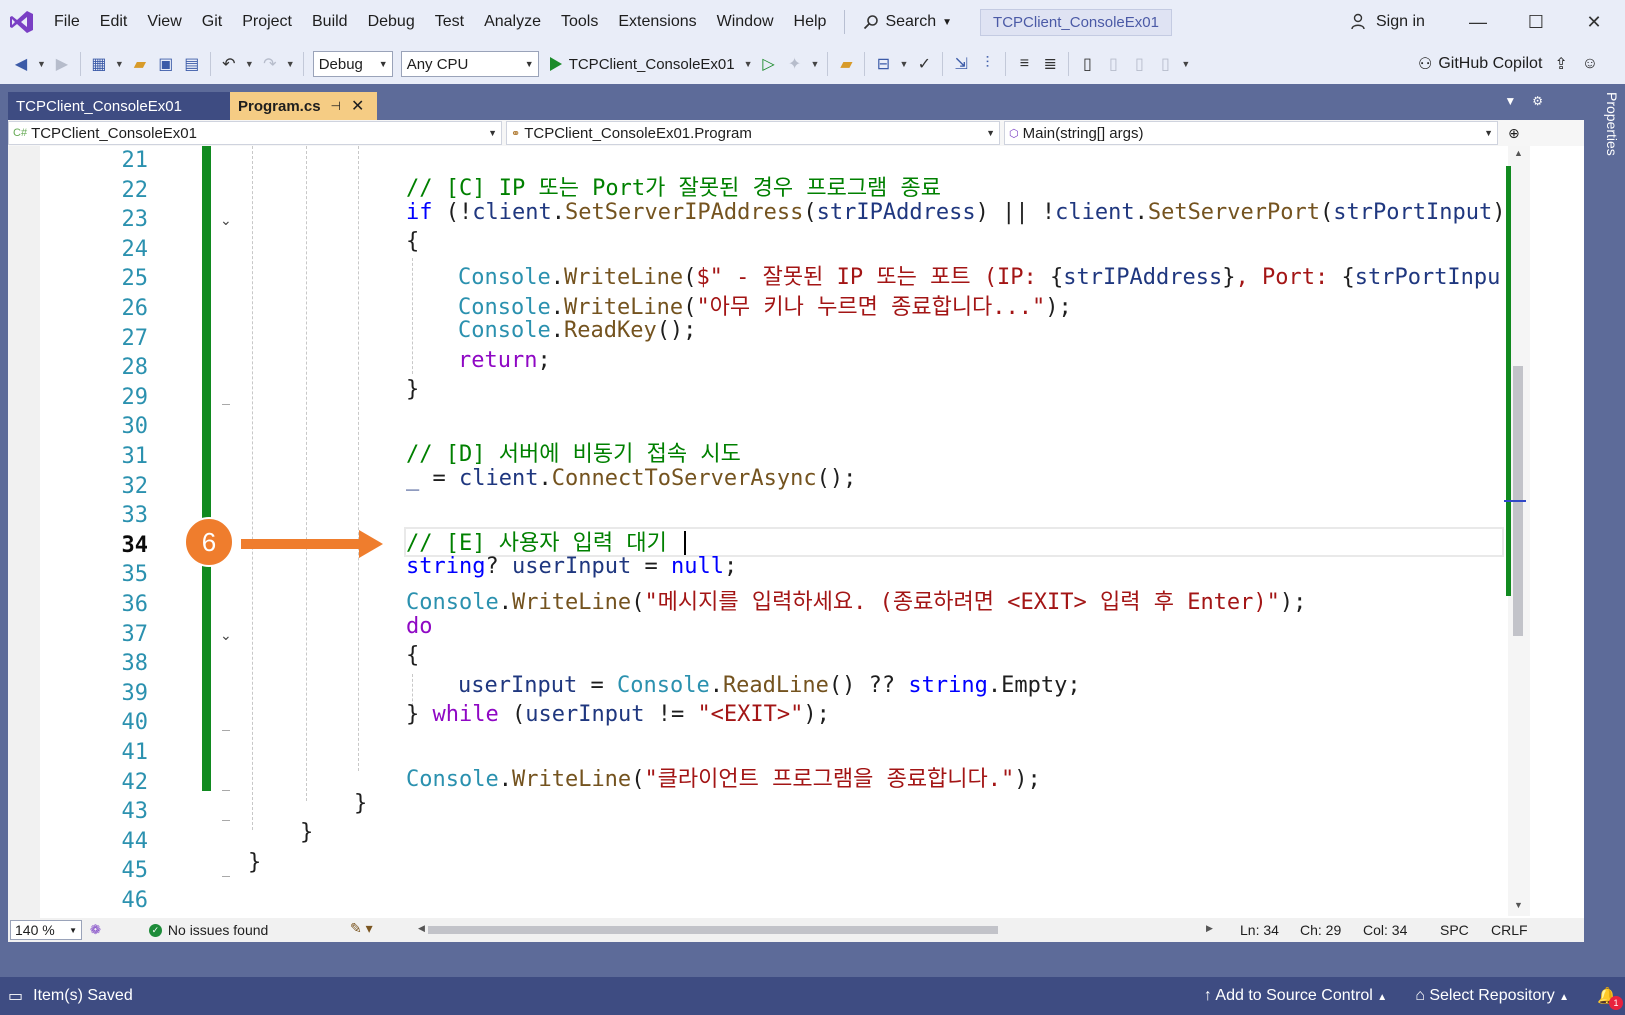 The height and width of the screenshot is (1015, 1625). Describe the element at coordinates (99, 64) in the screenshot. I see `new-item-icon: ▦` at that location.